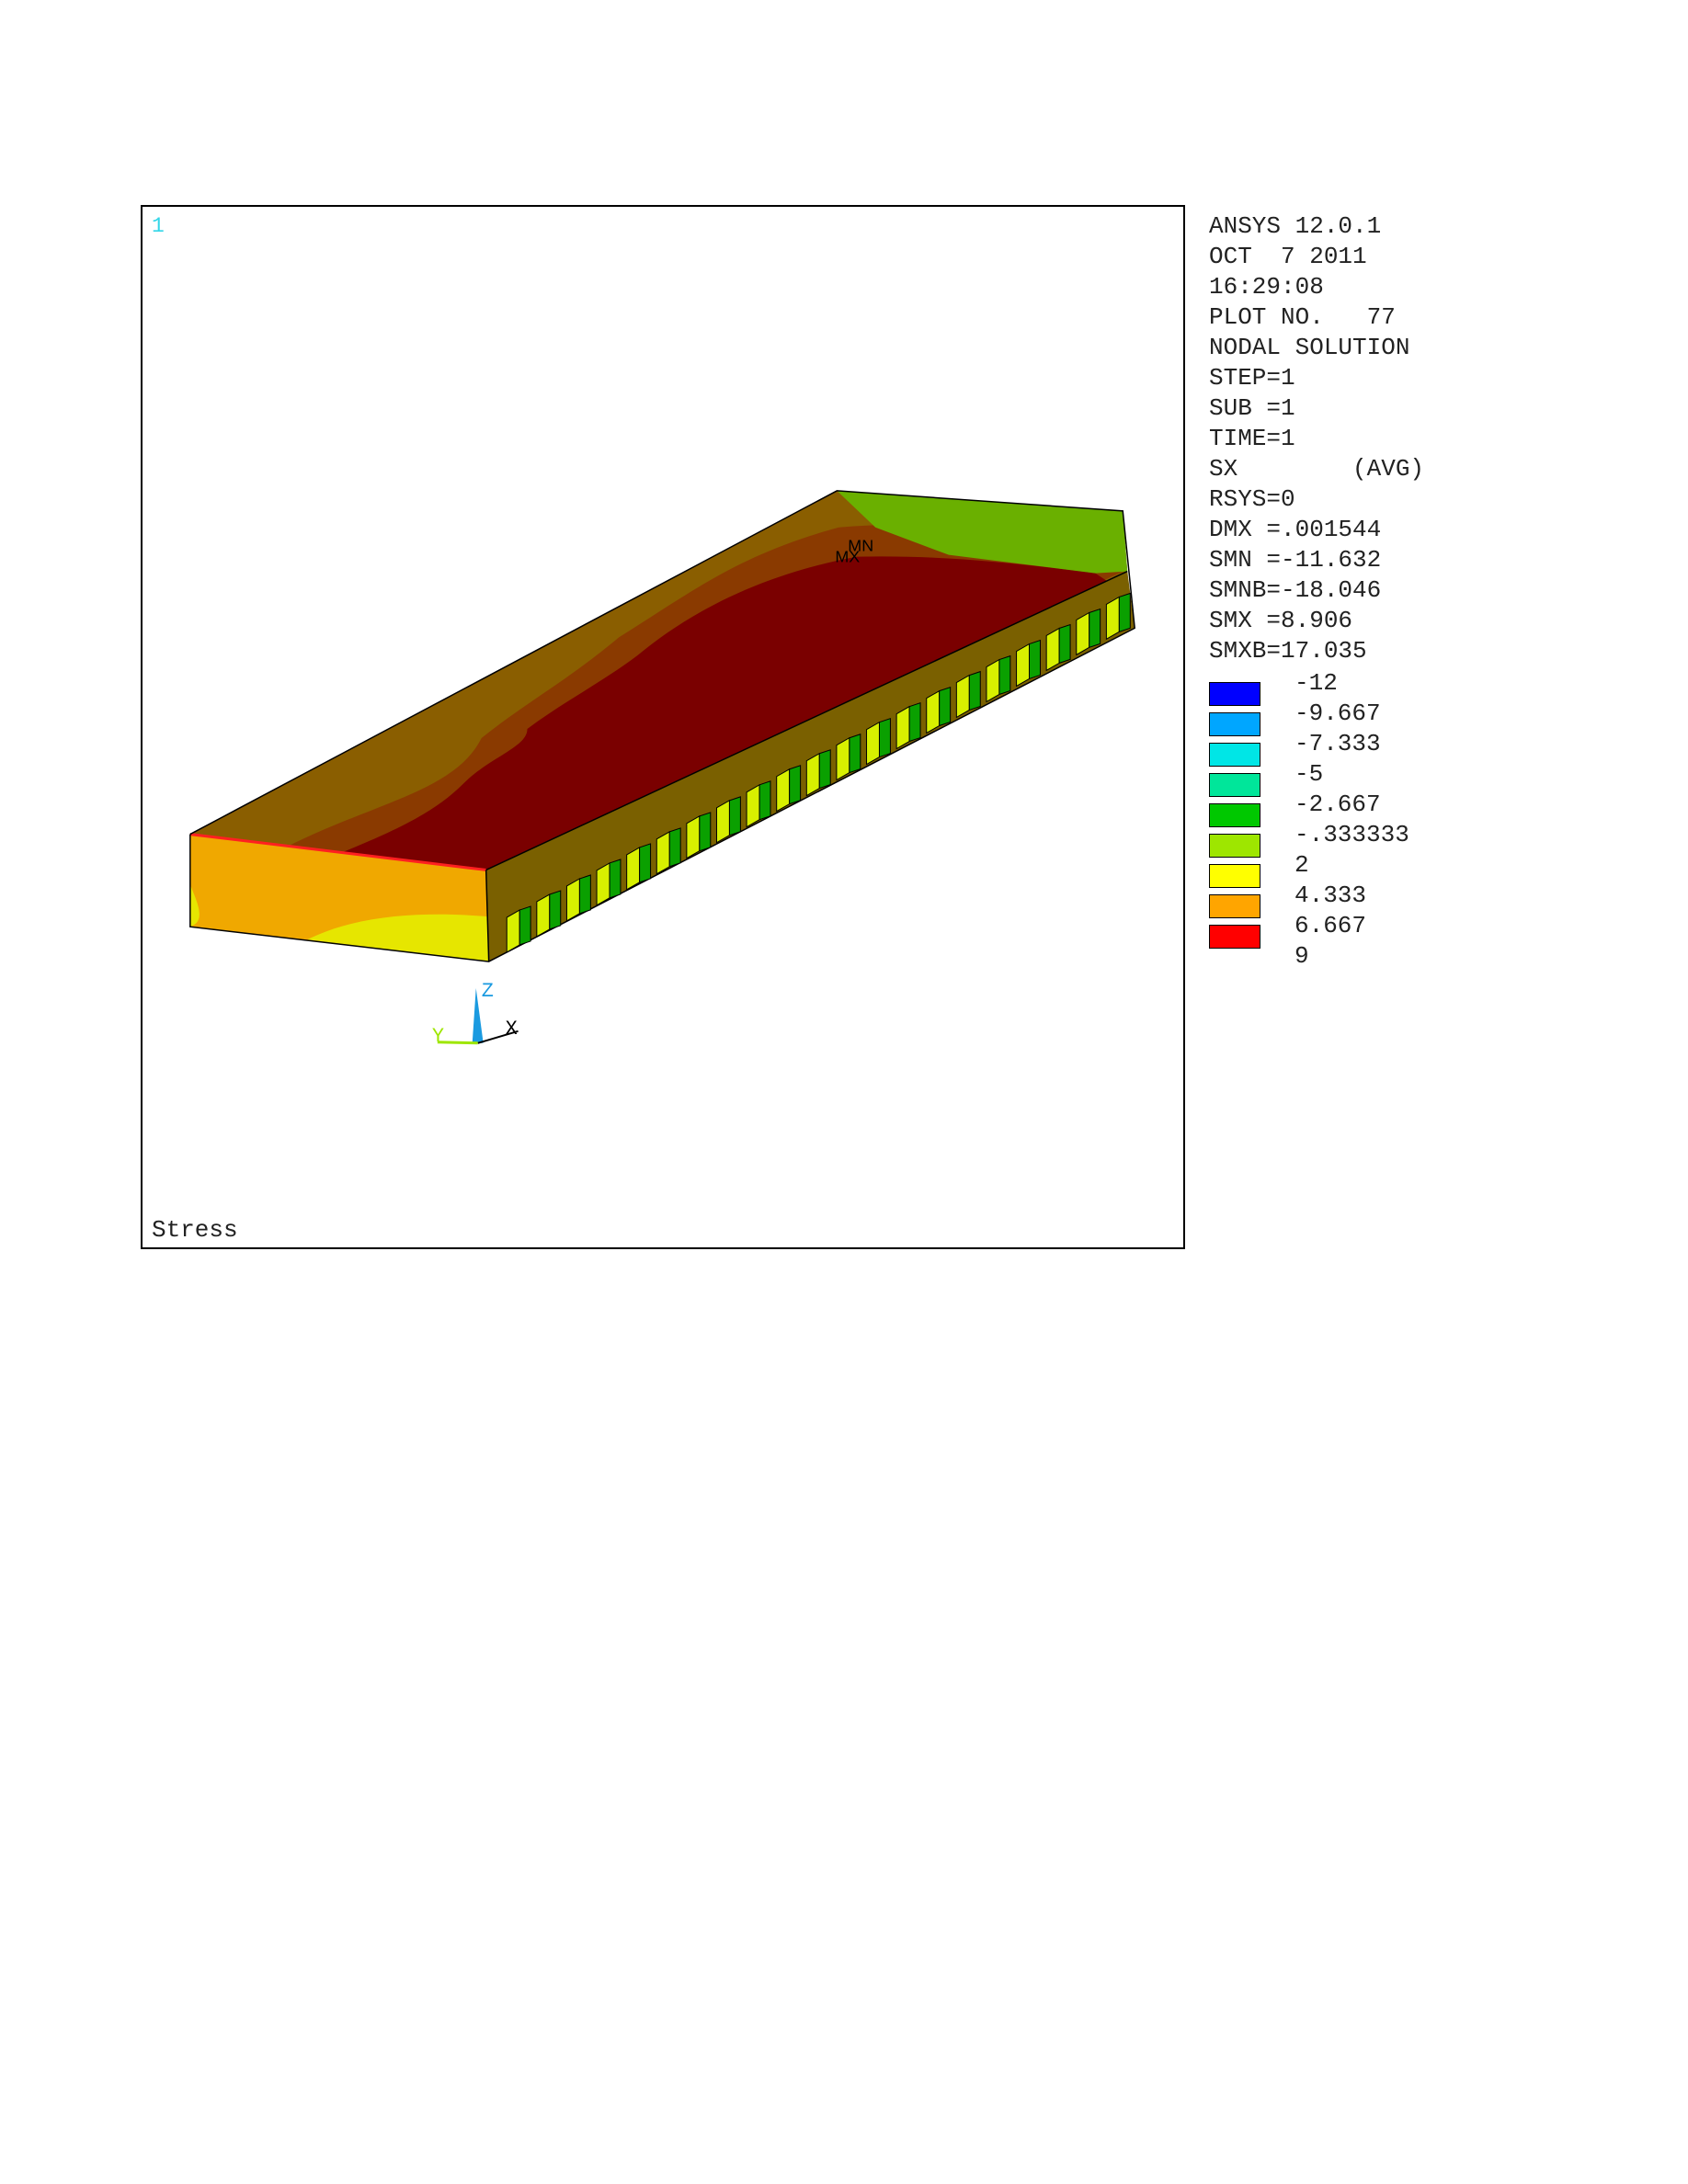 This screenshot has width=1688, height=2184. Describe the element at coordinates (1302, 865) in the screenshot. I see `legend-label: 2` at that location.